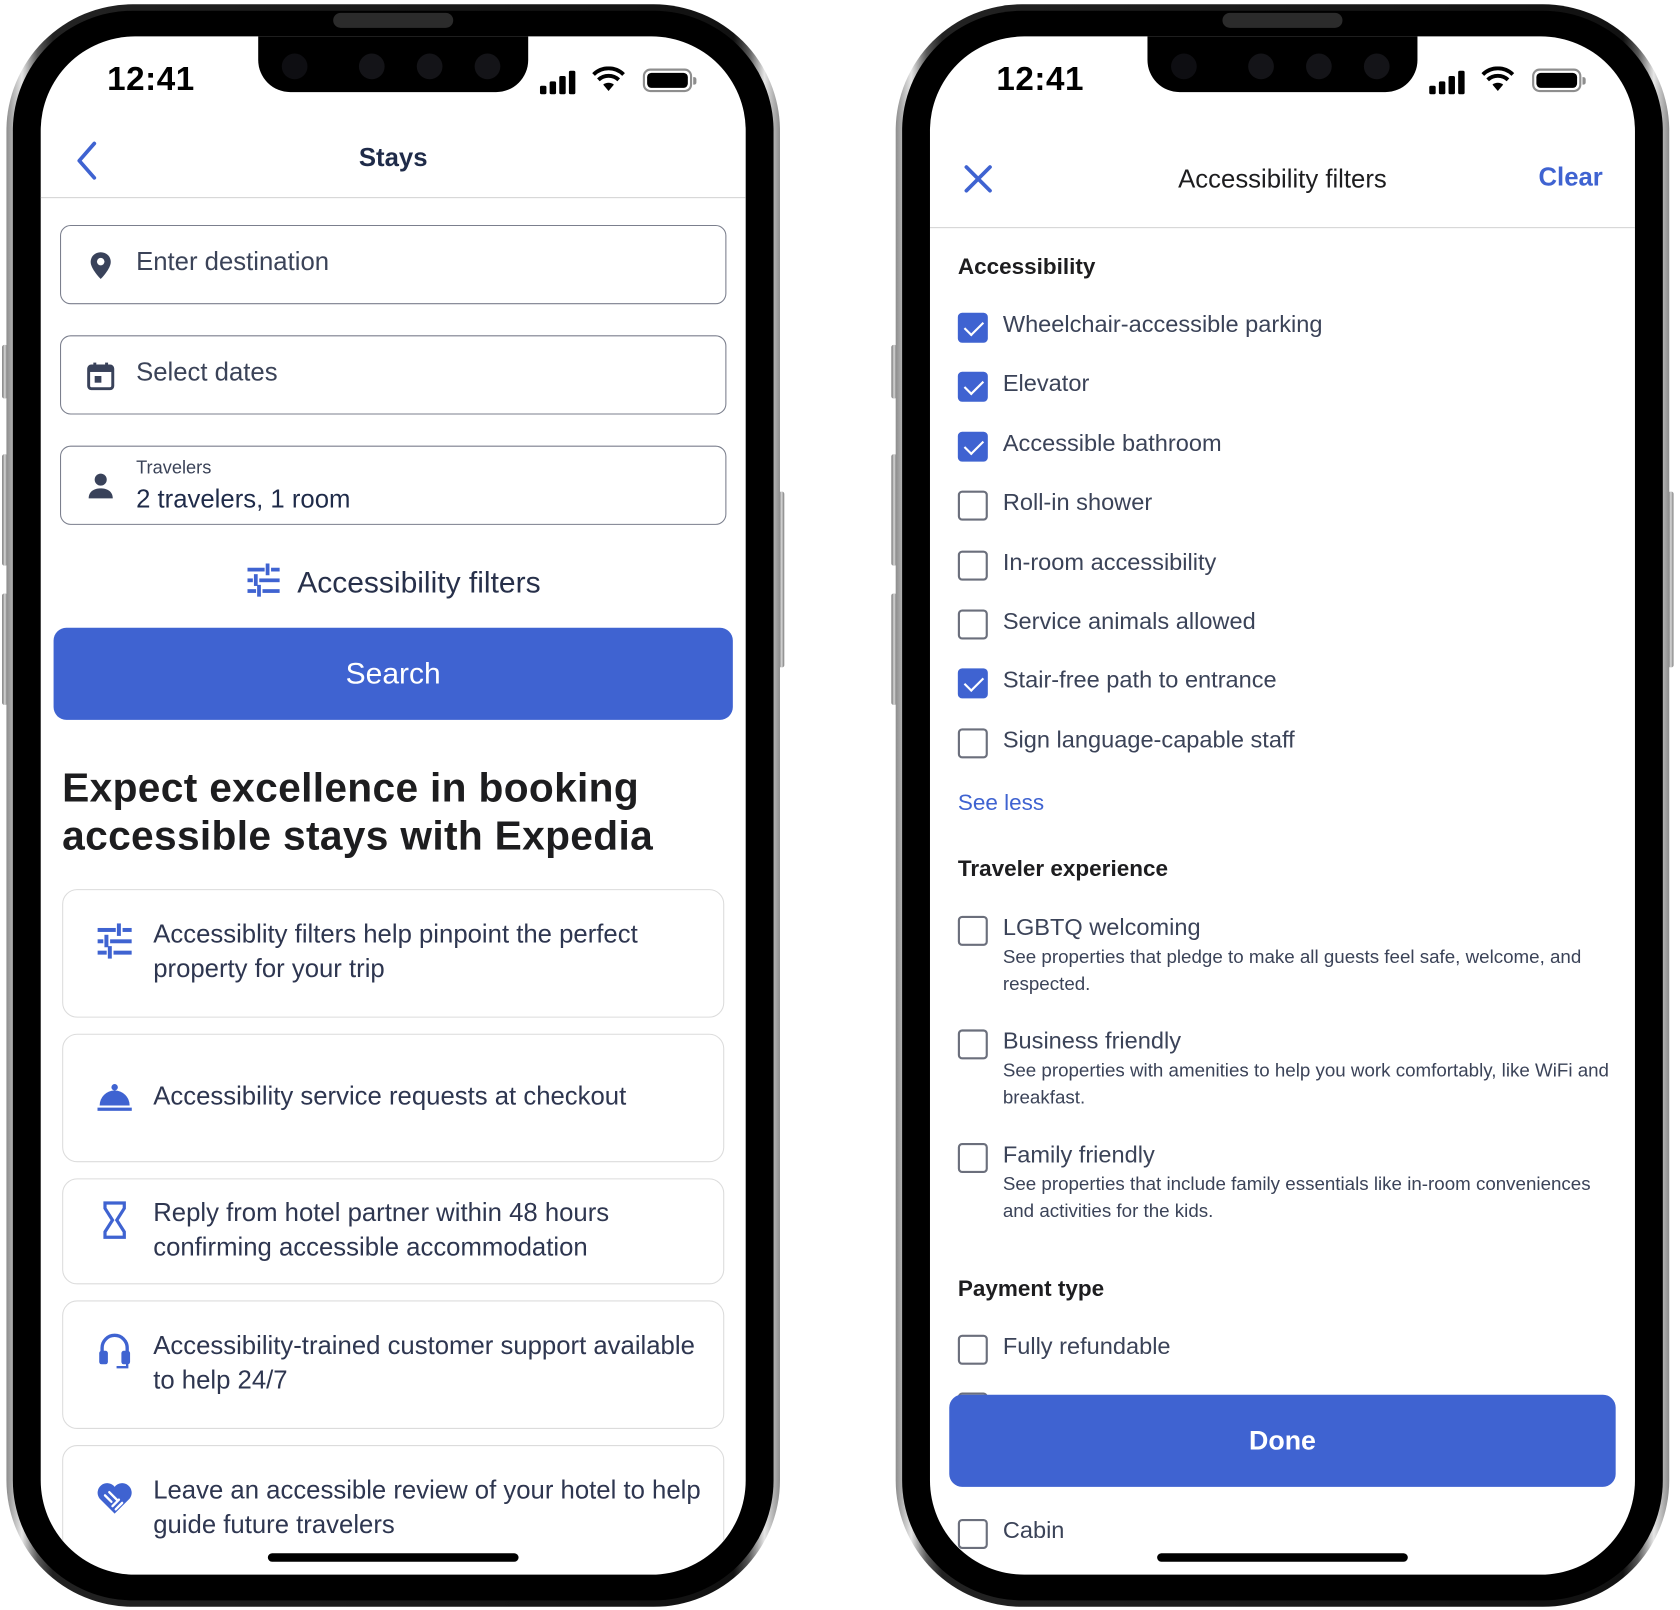  I want to click on filter-option-label: Wheelchair-accessible parking, so click(1162, 324).